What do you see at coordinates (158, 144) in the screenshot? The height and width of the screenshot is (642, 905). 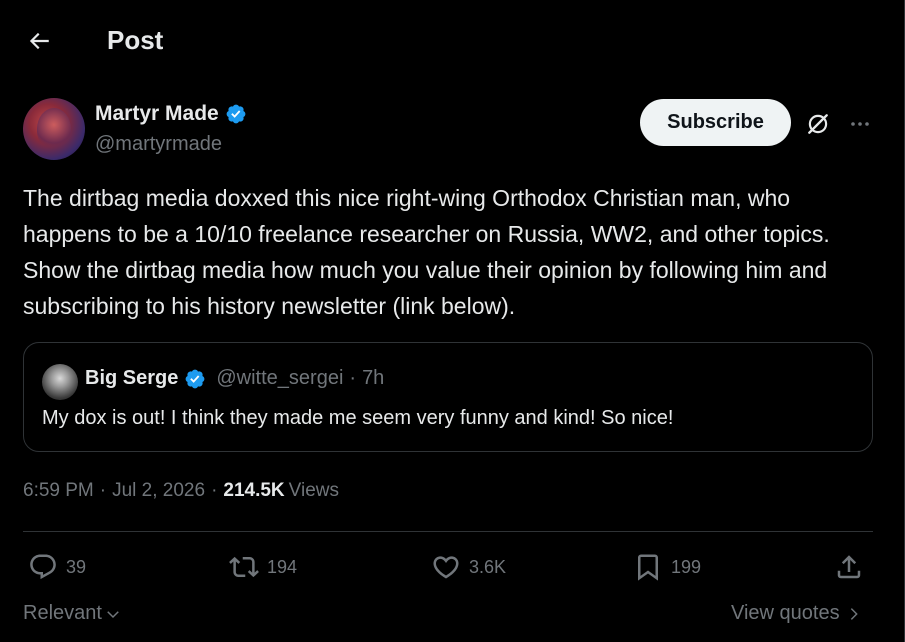 I see `author-handle: @martyrmade` at bounding box center [158, 144].